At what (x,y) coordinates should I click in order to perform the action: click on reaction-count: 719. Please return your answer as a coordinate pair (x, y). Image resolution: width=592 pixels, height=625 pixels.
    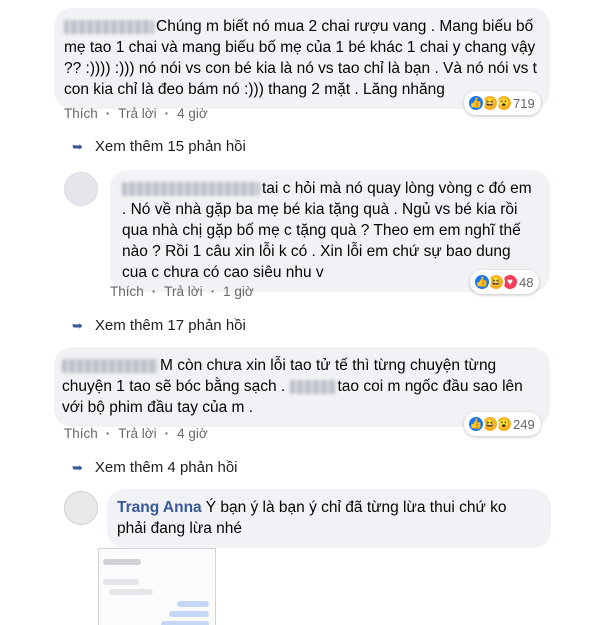
    Looking at the image, I should click on (524, 103).